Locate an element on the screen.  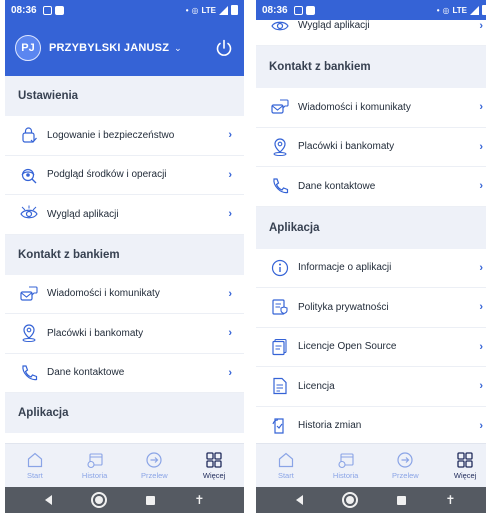
android-nav-bar: ✝ is located at coordinates (124, 500).